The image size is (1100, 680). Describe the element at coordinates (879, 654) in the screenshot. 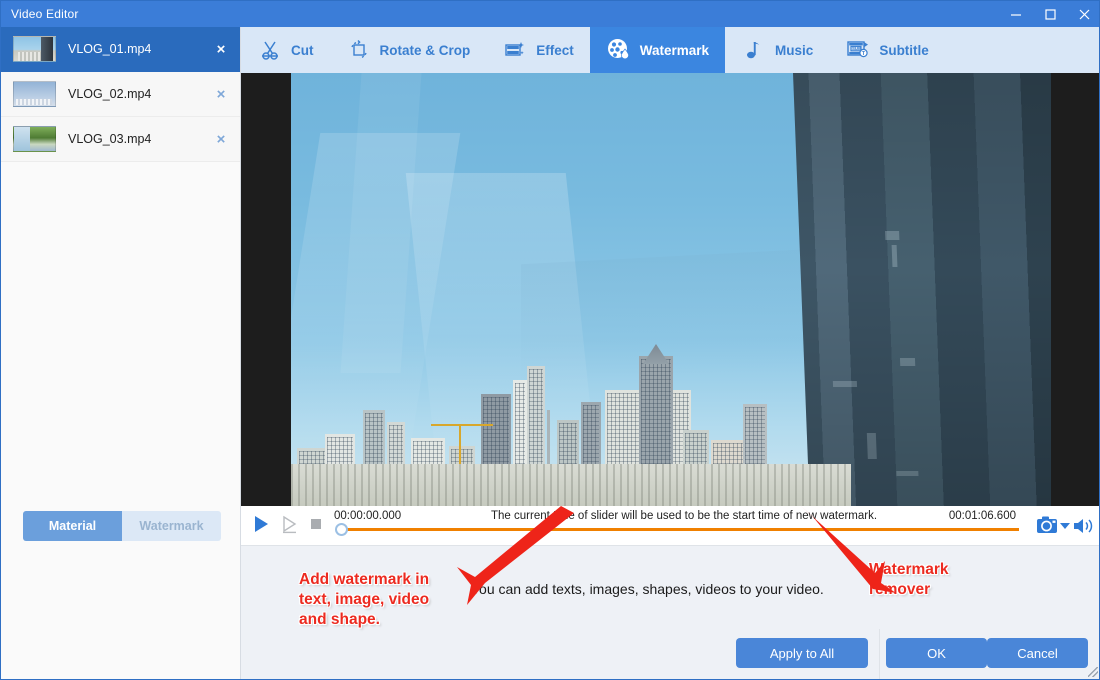

I see `button-separator` at that location.